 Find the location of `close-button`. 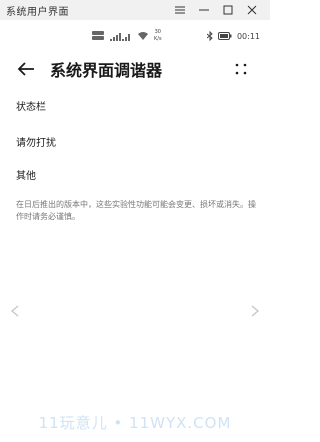

close-button is located at coordinates (252, 10).